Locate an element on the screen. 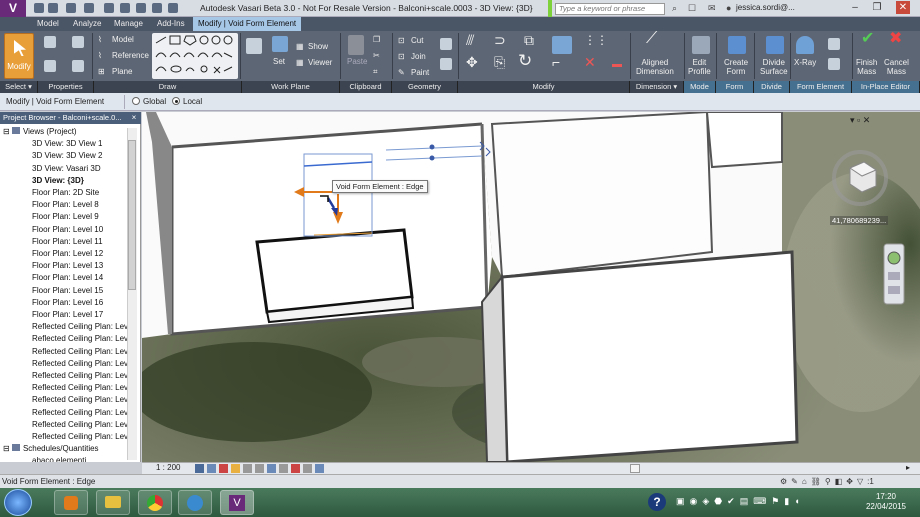 The width and height of the screenshot is (920, 517). scrollbar-thumb is located at coordinates (132, 215).